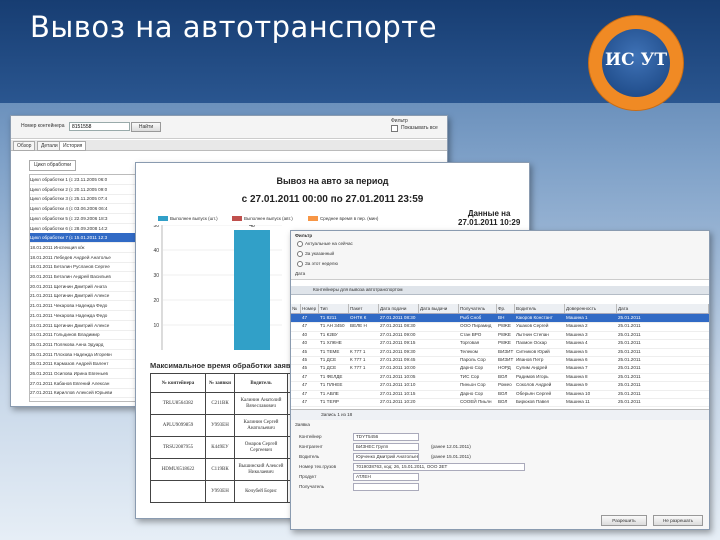 The image size is (720, 540). What do you see at coordinates (308, 476) in the screenshot?
I see `form-label: Продукт` at bounding box center [308, 476].